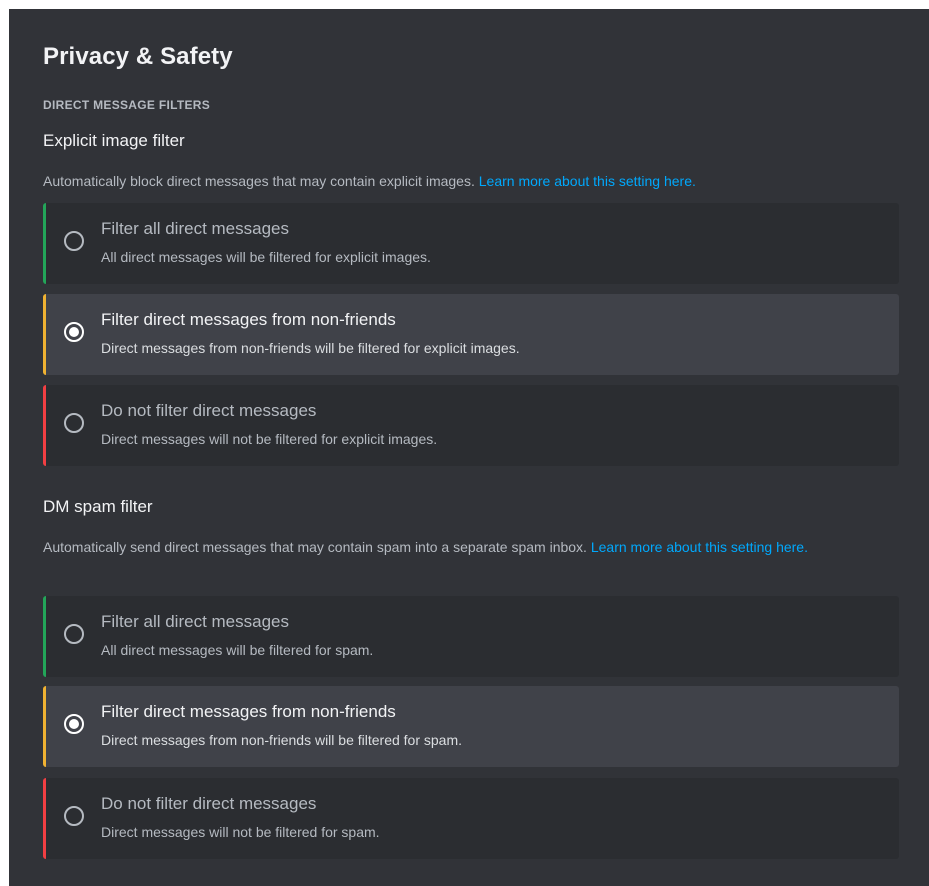 The width and height of the screenshot is (929, 886). Describe the element at coordinates (699, 547) in the screenshot. I see `spam-filter-learn-more-link: Learn more about this setting here.` at that location.